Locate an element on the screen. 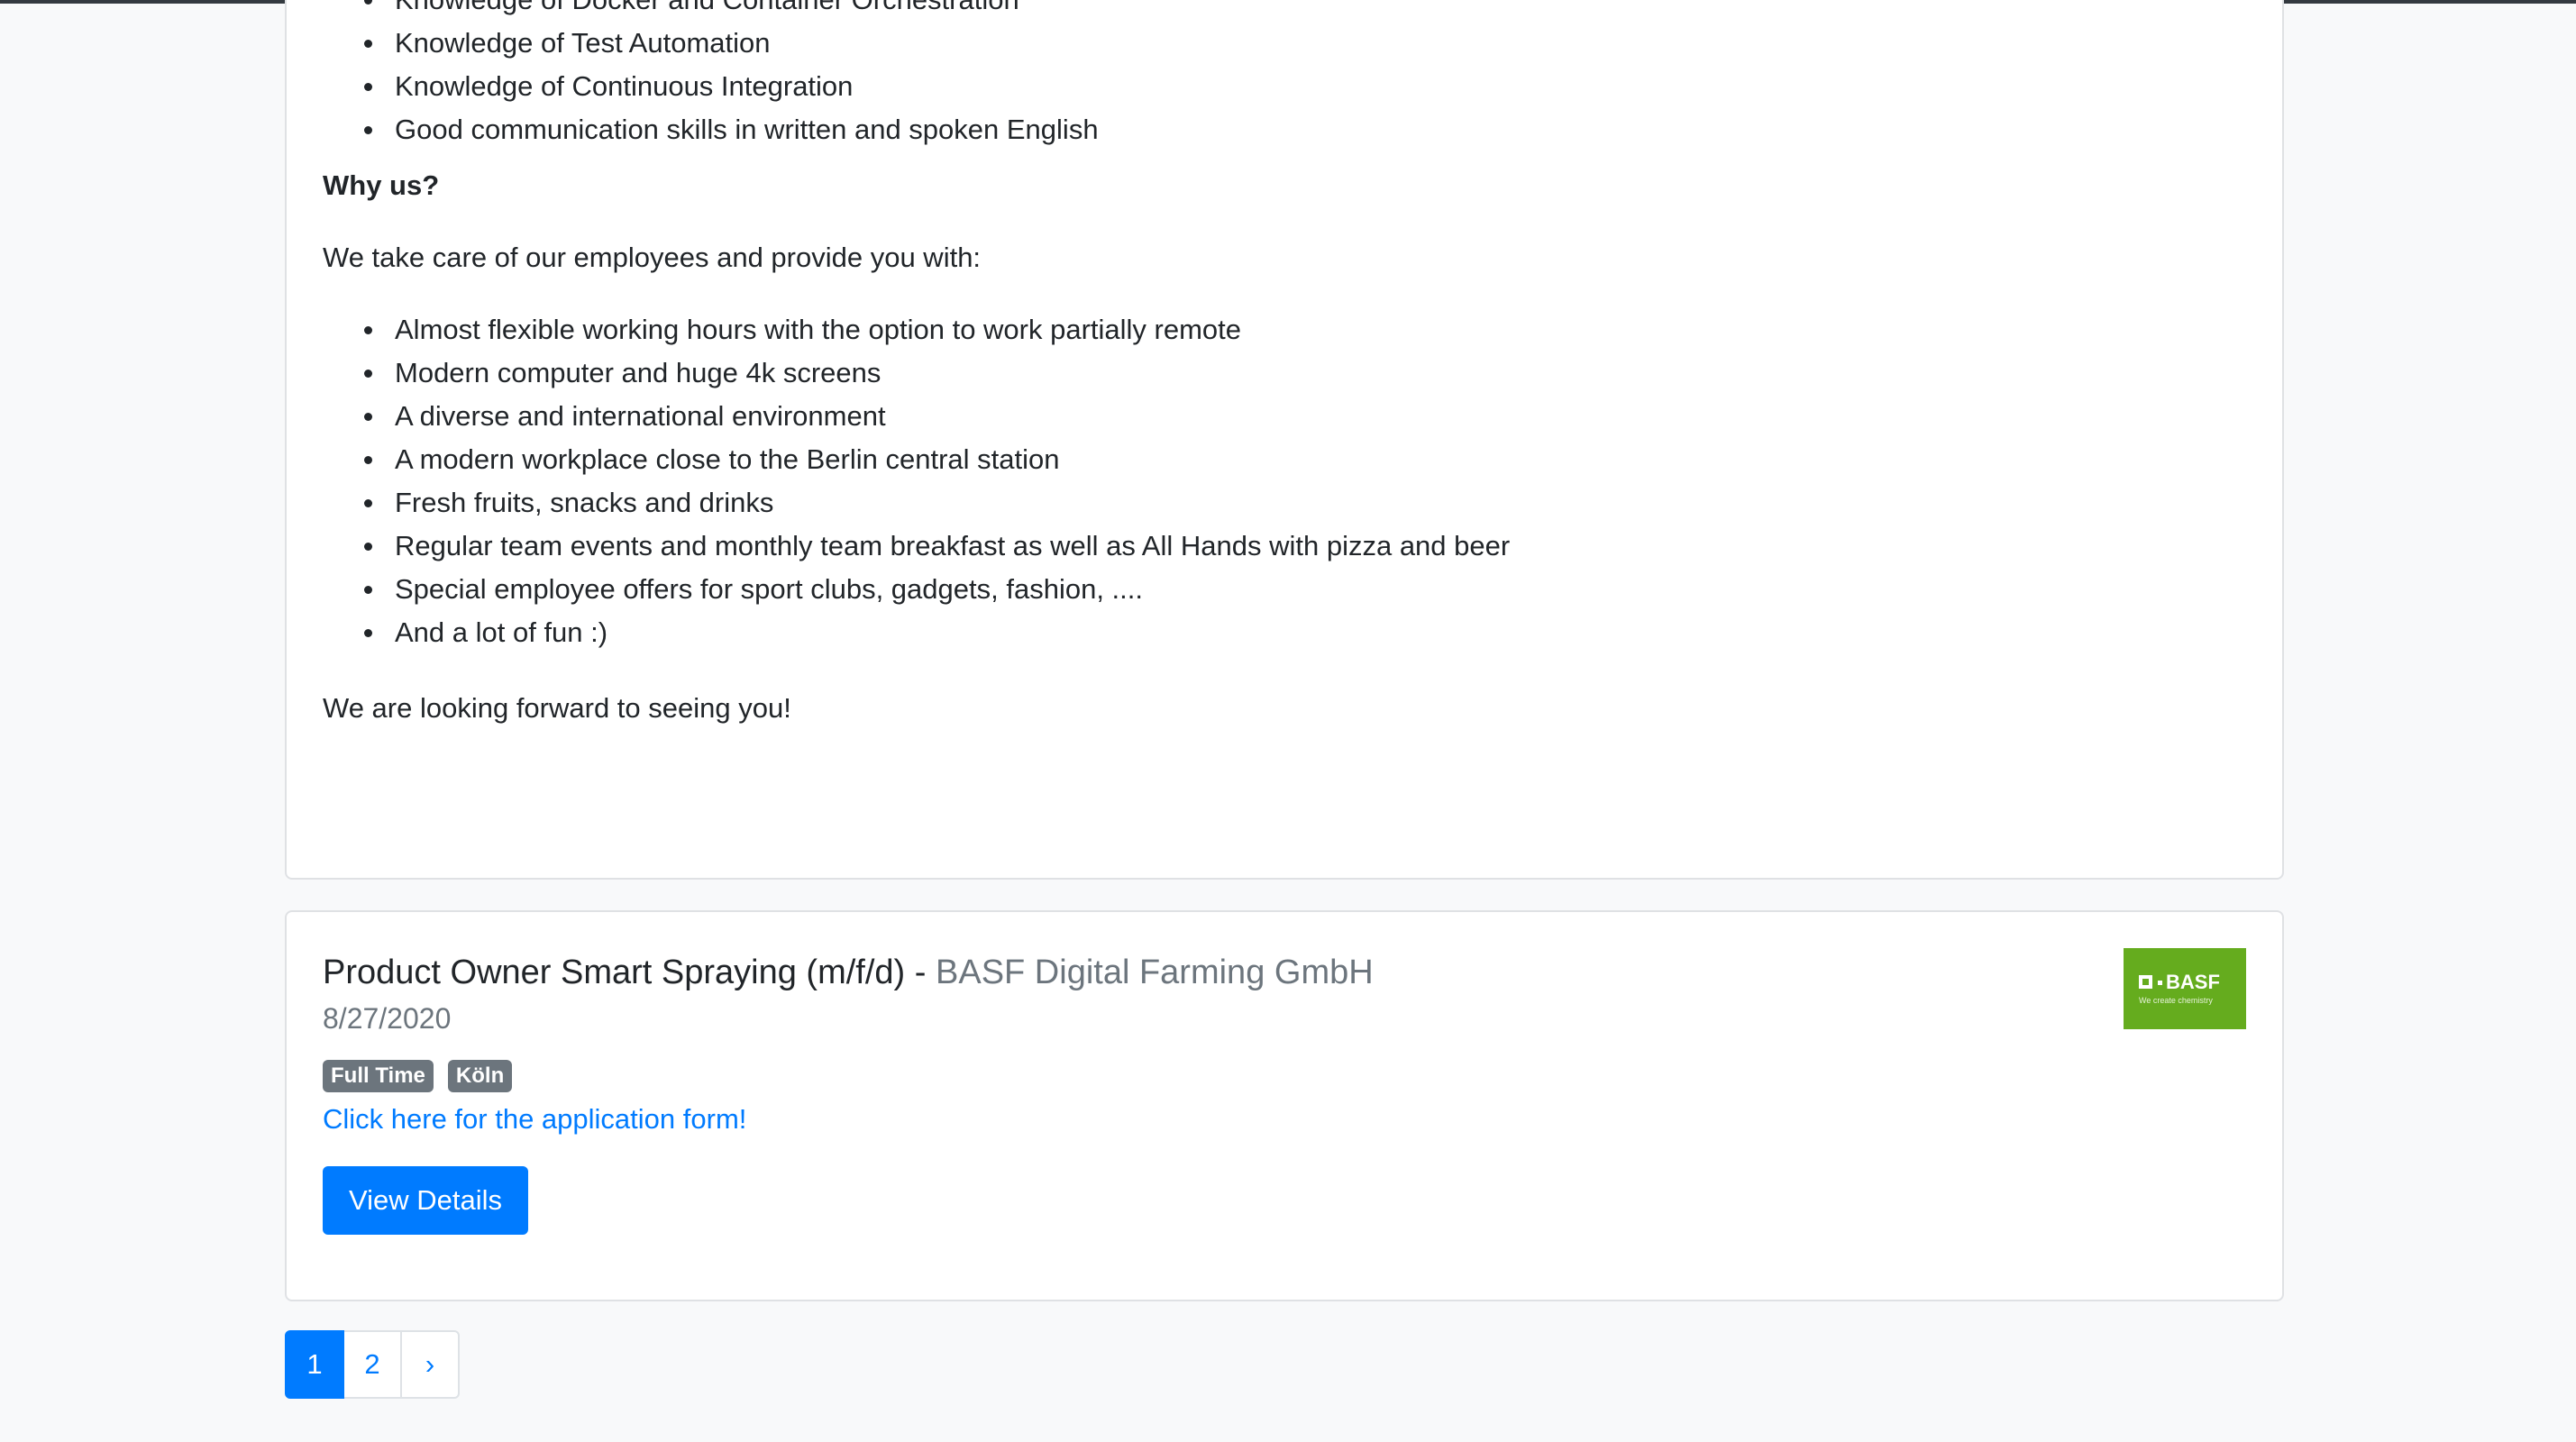 The height and width of the screenshot is (1442, 2576). list-item: Knowledge of Continuous Integration is located at coordinates (711, 86).